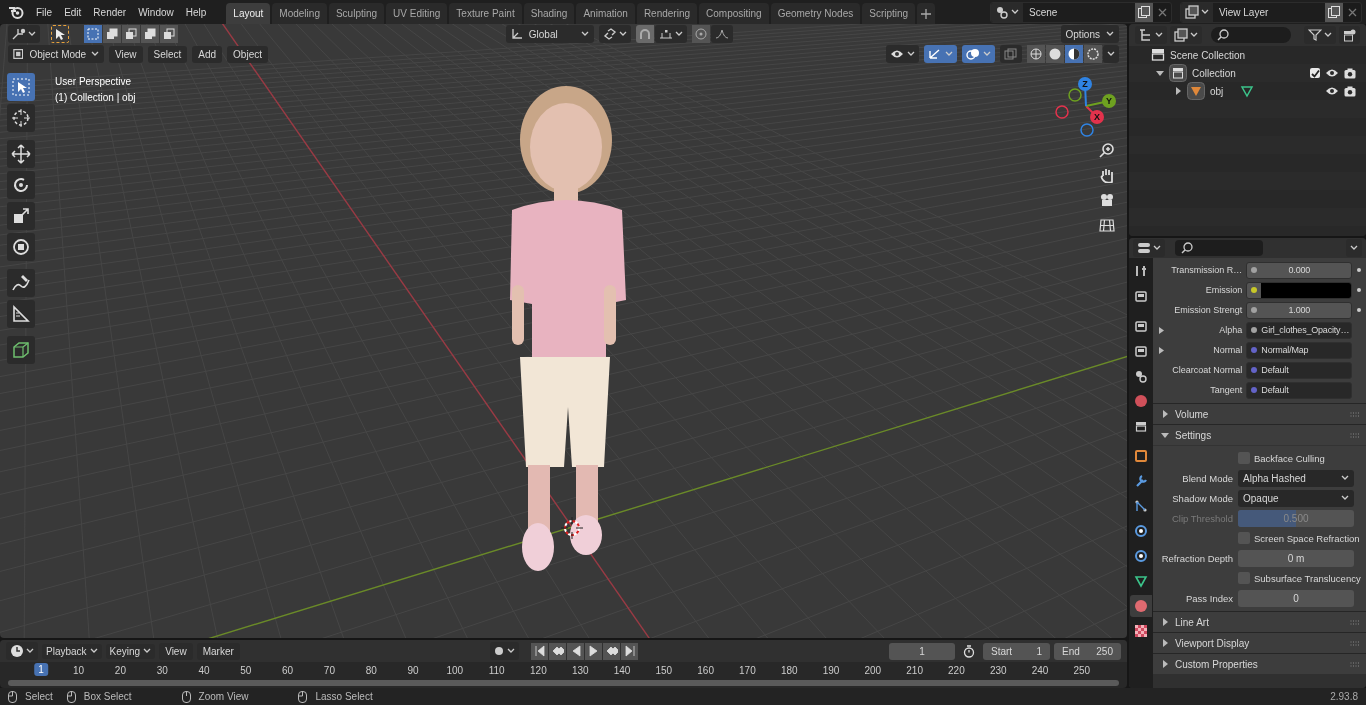 The image size is (1366, 705). Describe the element at coordinates (21, 185) in the screenshot. I see `rotate-tool-button` at that location.